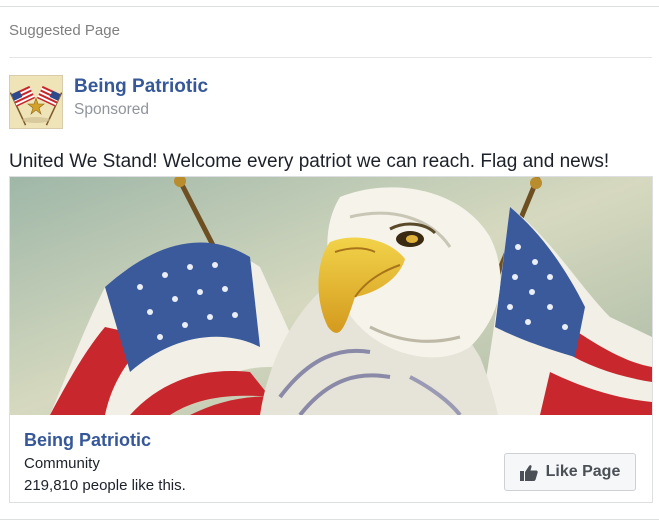 The height and width of the screenshot is (528, 659). Describe the element at coordinates (111, 109) in the screenshot. I see `sponsored-label: Sponsored` at that location.